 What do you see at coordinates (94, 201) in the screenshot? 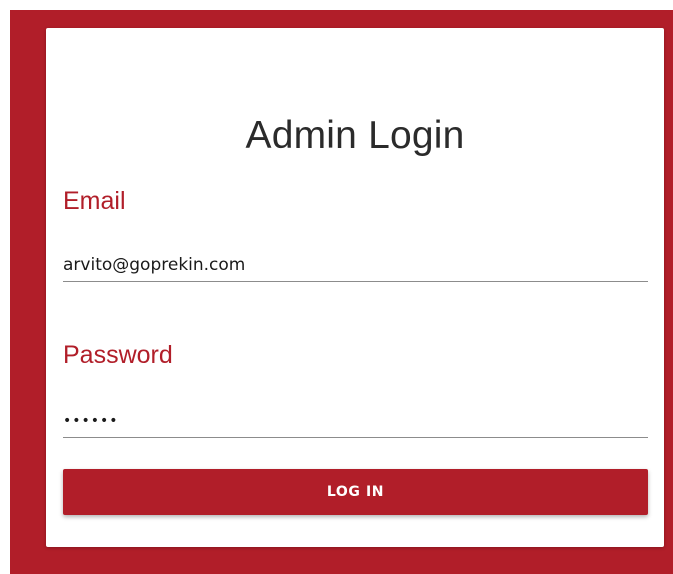
I see `email-label: Email` at bounding box center [94, 201].